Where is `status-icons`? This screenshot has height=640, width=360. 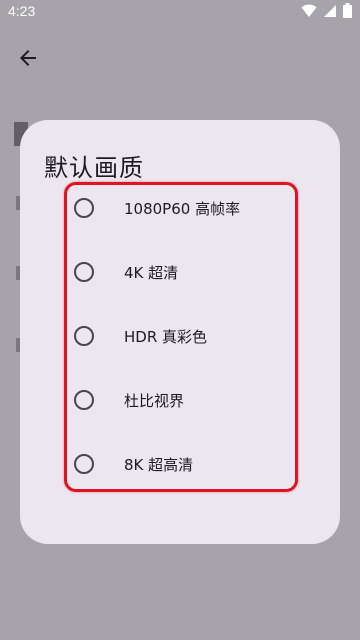 status-icons is located at coordinates (326, 10).